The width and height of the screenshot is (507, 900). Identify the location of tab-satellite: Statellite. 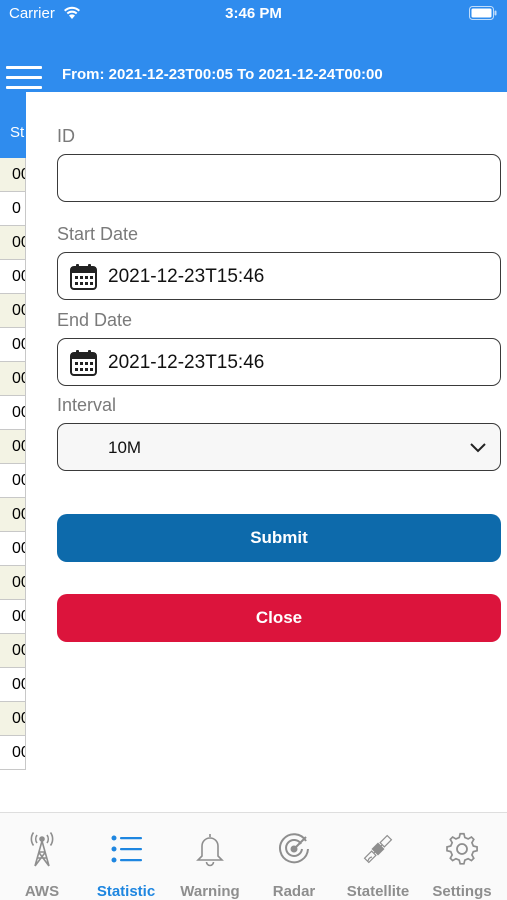
(378, 856).